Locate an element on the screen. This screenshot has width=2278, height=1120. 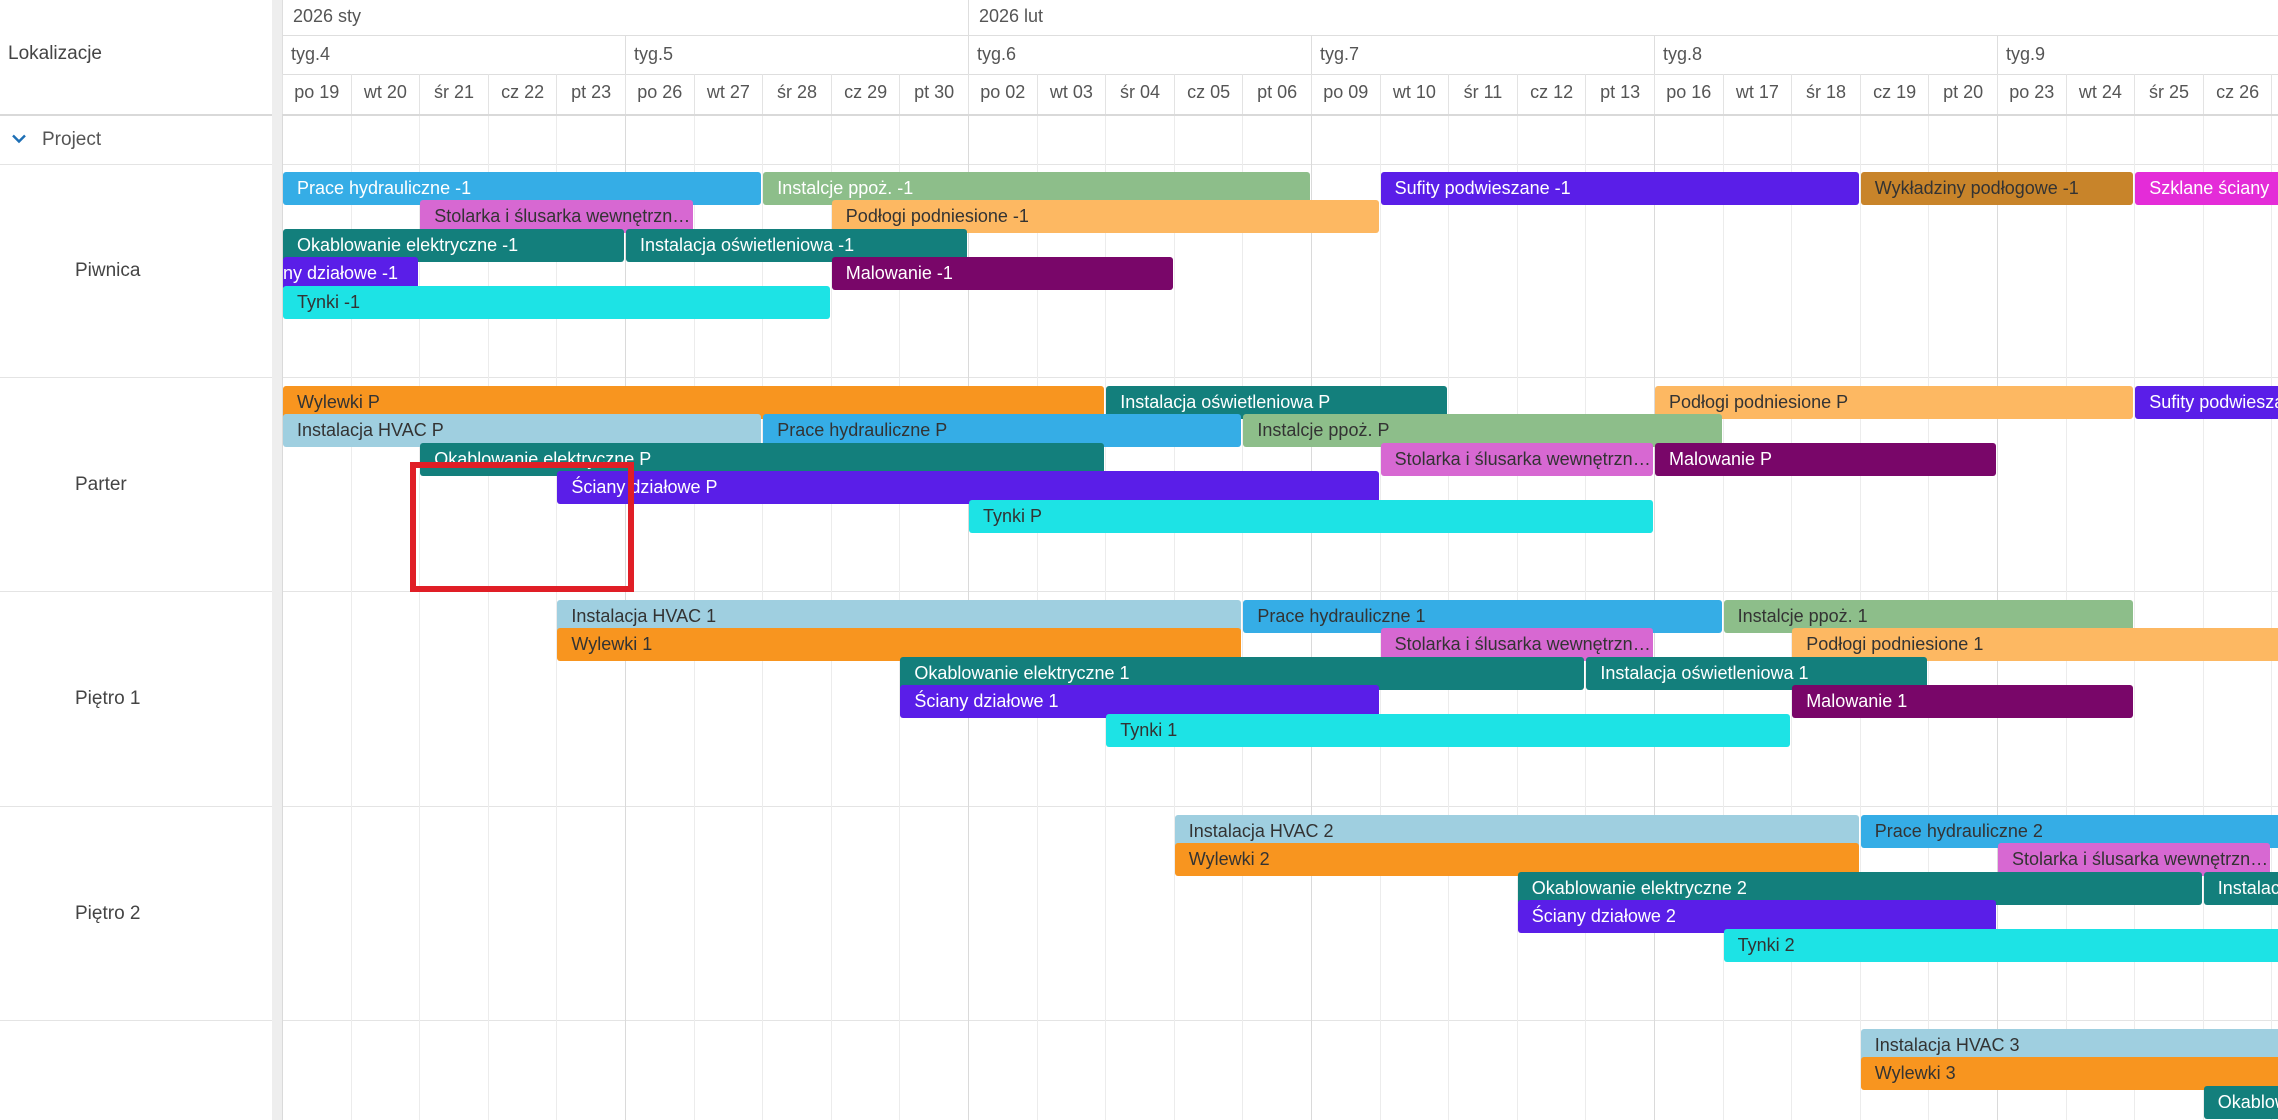
task-bar: Malowanie 1 is located at coordinates (1963, 702).